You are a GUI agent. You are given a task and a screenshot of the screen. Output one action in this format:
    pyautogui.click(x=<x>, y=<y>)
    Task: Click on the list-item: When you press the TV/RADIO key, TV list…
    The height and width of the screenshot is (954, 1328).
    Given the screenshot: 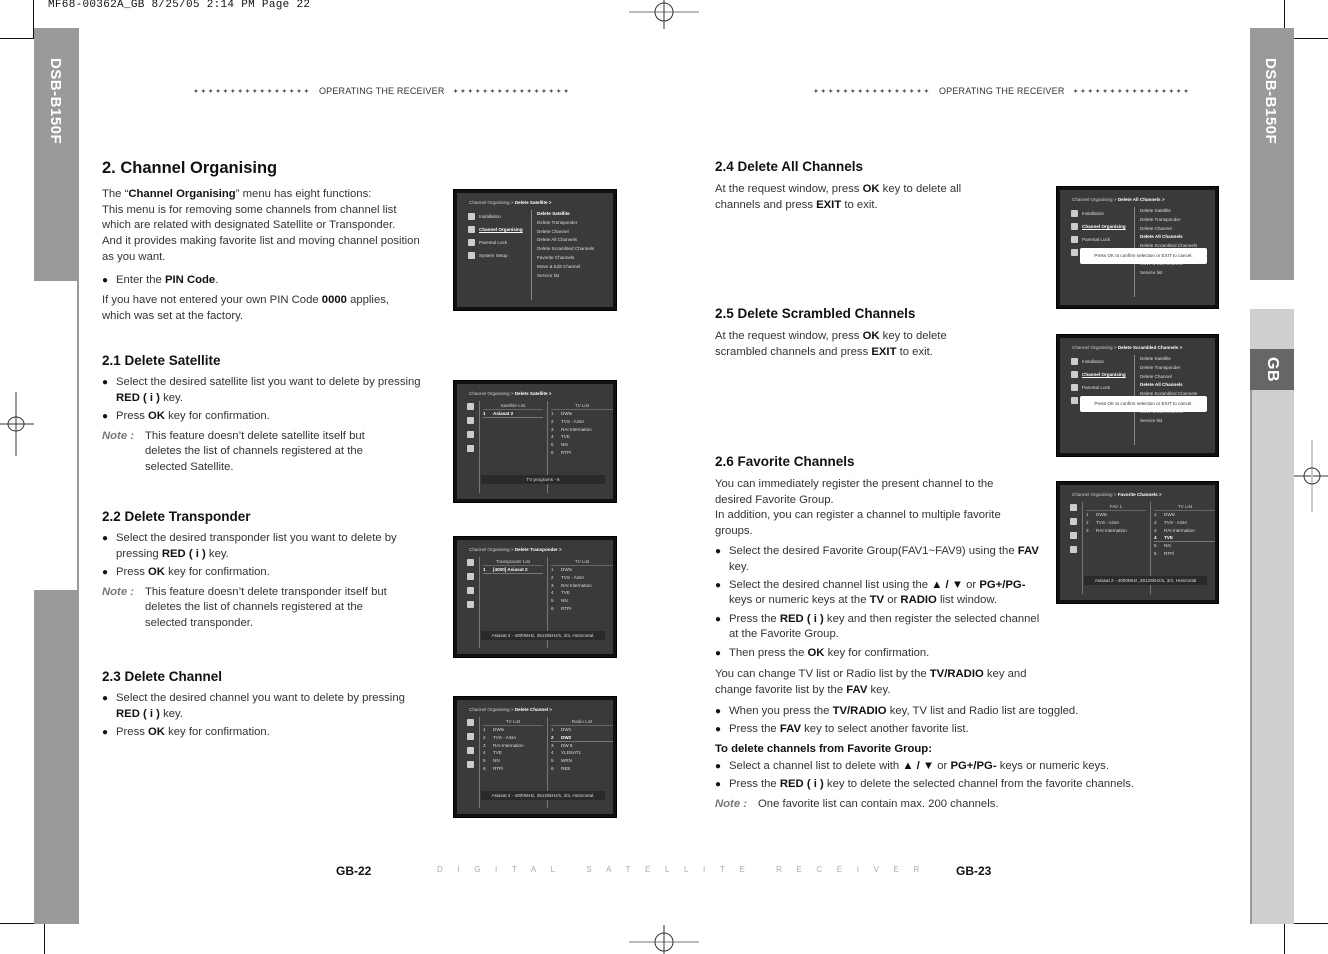 What is the action you would take?
    pyautogui.click(x=935, y=712)
    